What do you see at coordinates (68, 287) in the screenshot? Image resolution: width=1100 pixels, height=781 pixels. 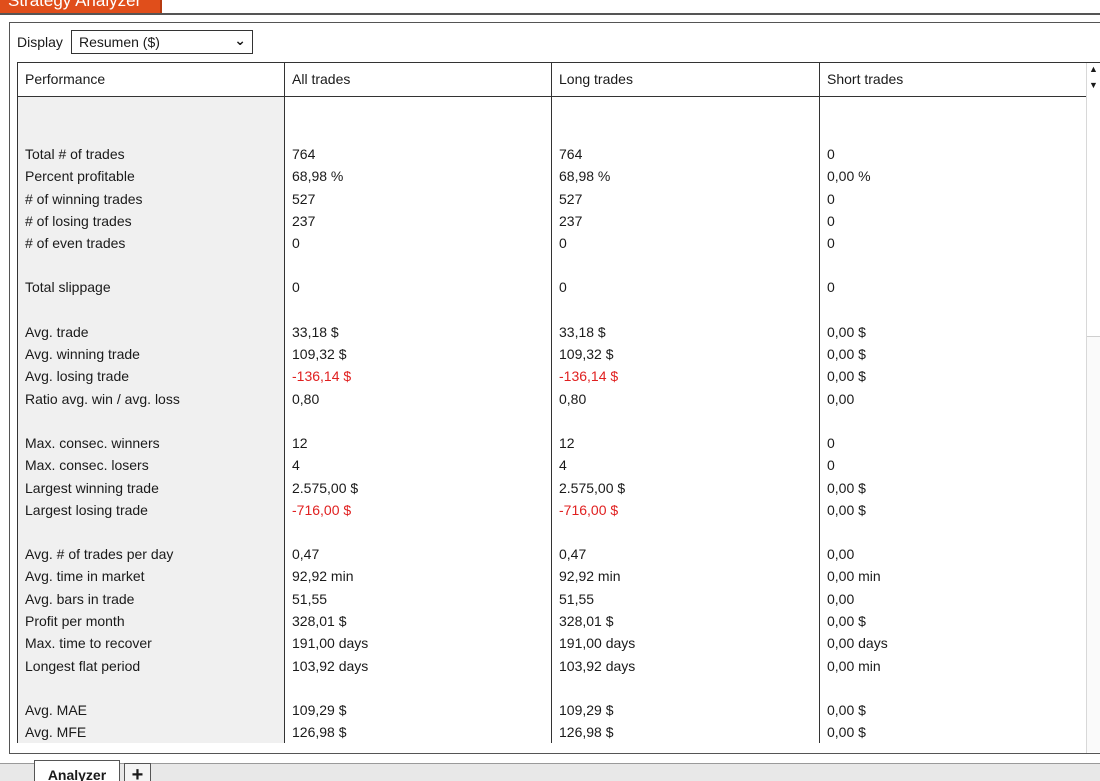 I see `row-label: Total slippage` at bounding box center [68, 287].